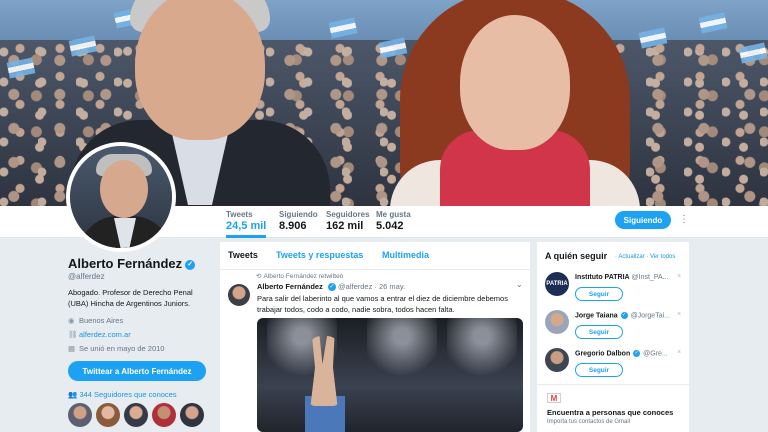  I want to click on website-link: alferdez.com.ar, so click(105, 334).